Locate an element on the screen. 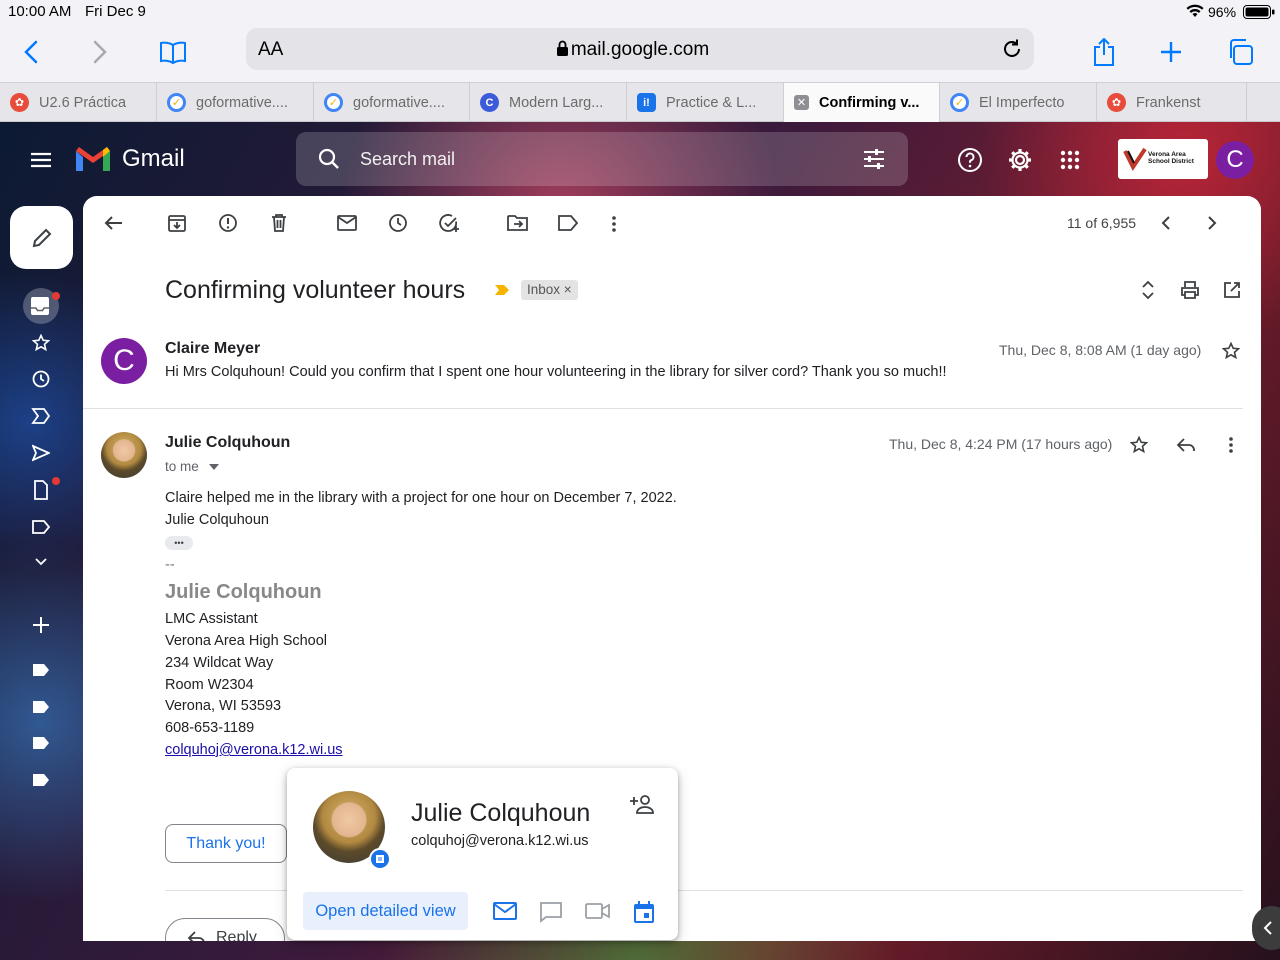  account-avatar: C is located at coordinates (1235, 160).